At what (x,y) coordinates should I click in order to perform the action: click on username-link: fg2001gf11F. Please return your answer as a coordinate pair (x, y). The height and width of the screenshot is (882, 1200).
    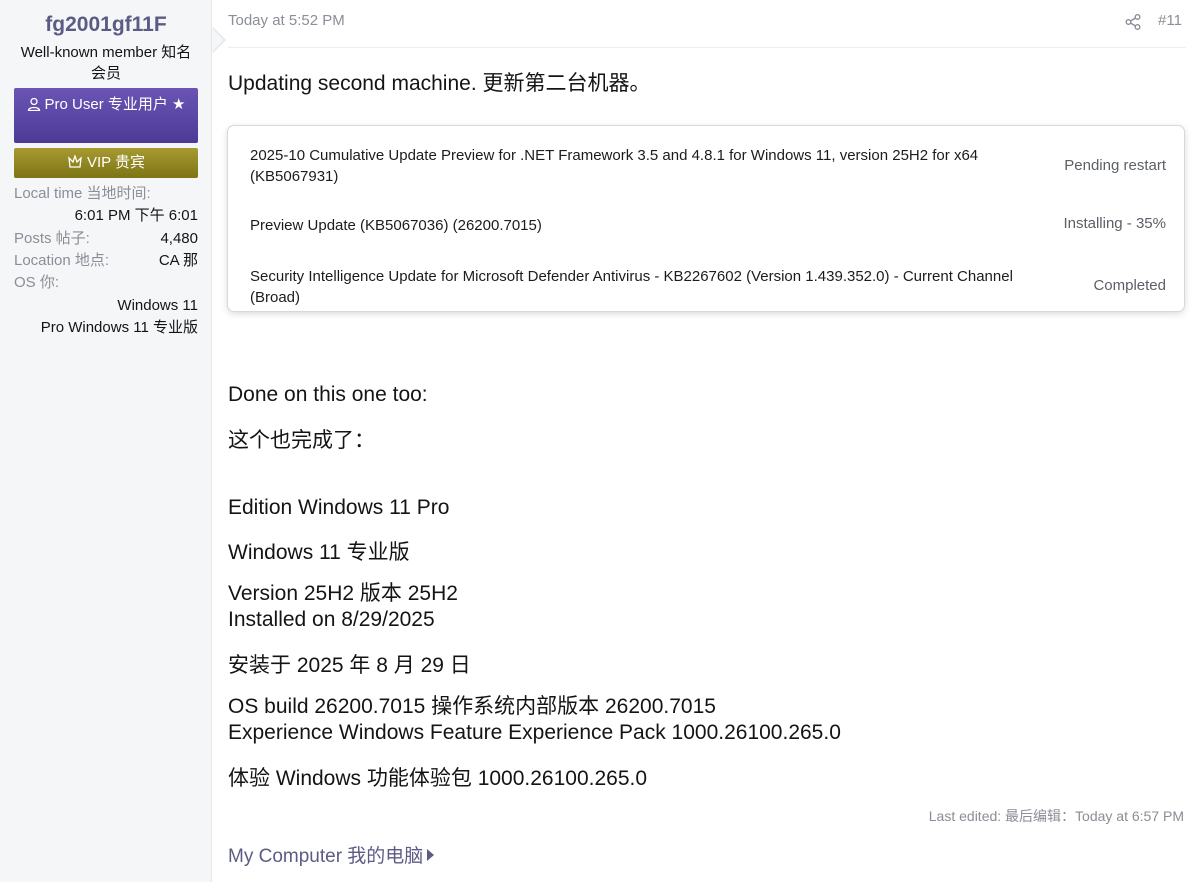
    Looking at the image, I should click on (106, 25).